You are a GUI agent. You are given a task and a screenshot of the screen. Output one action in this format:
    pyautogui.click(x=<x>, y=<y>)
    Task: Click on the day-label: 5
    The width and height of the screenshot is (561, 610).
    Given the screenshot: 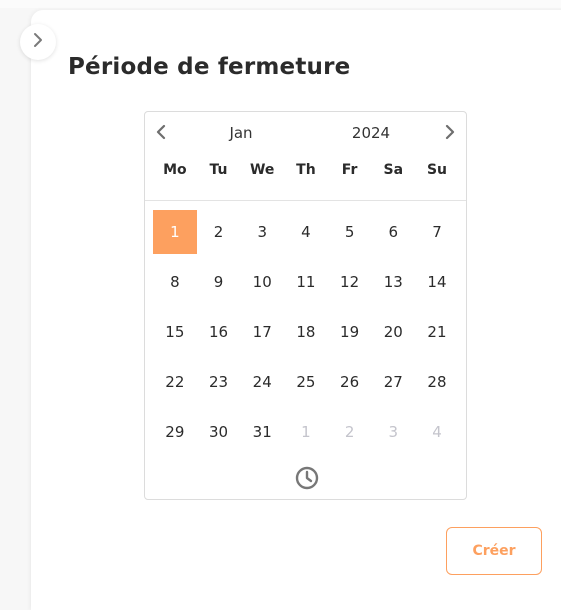 What is the action you would take?
    pyautogui.click(x=349, y=232)
    